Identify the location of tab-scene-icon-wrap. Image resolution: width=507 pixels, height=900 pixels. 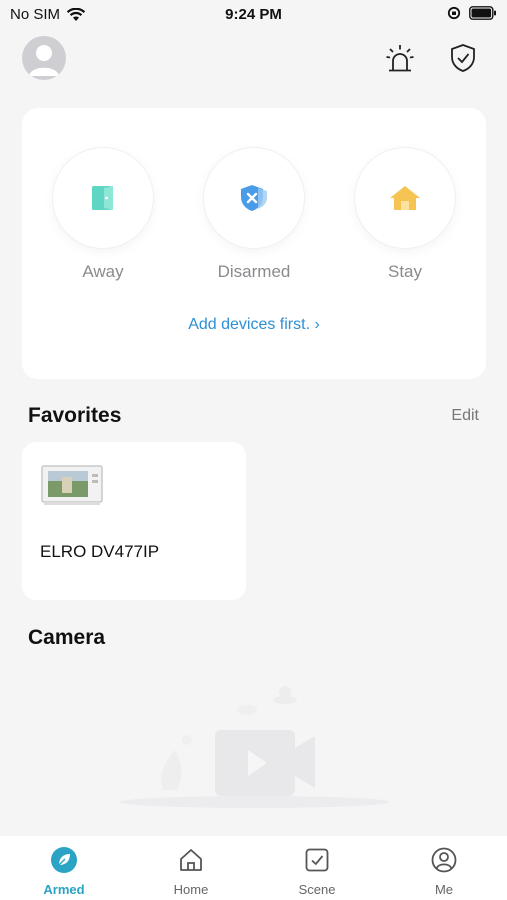
(317, 860).